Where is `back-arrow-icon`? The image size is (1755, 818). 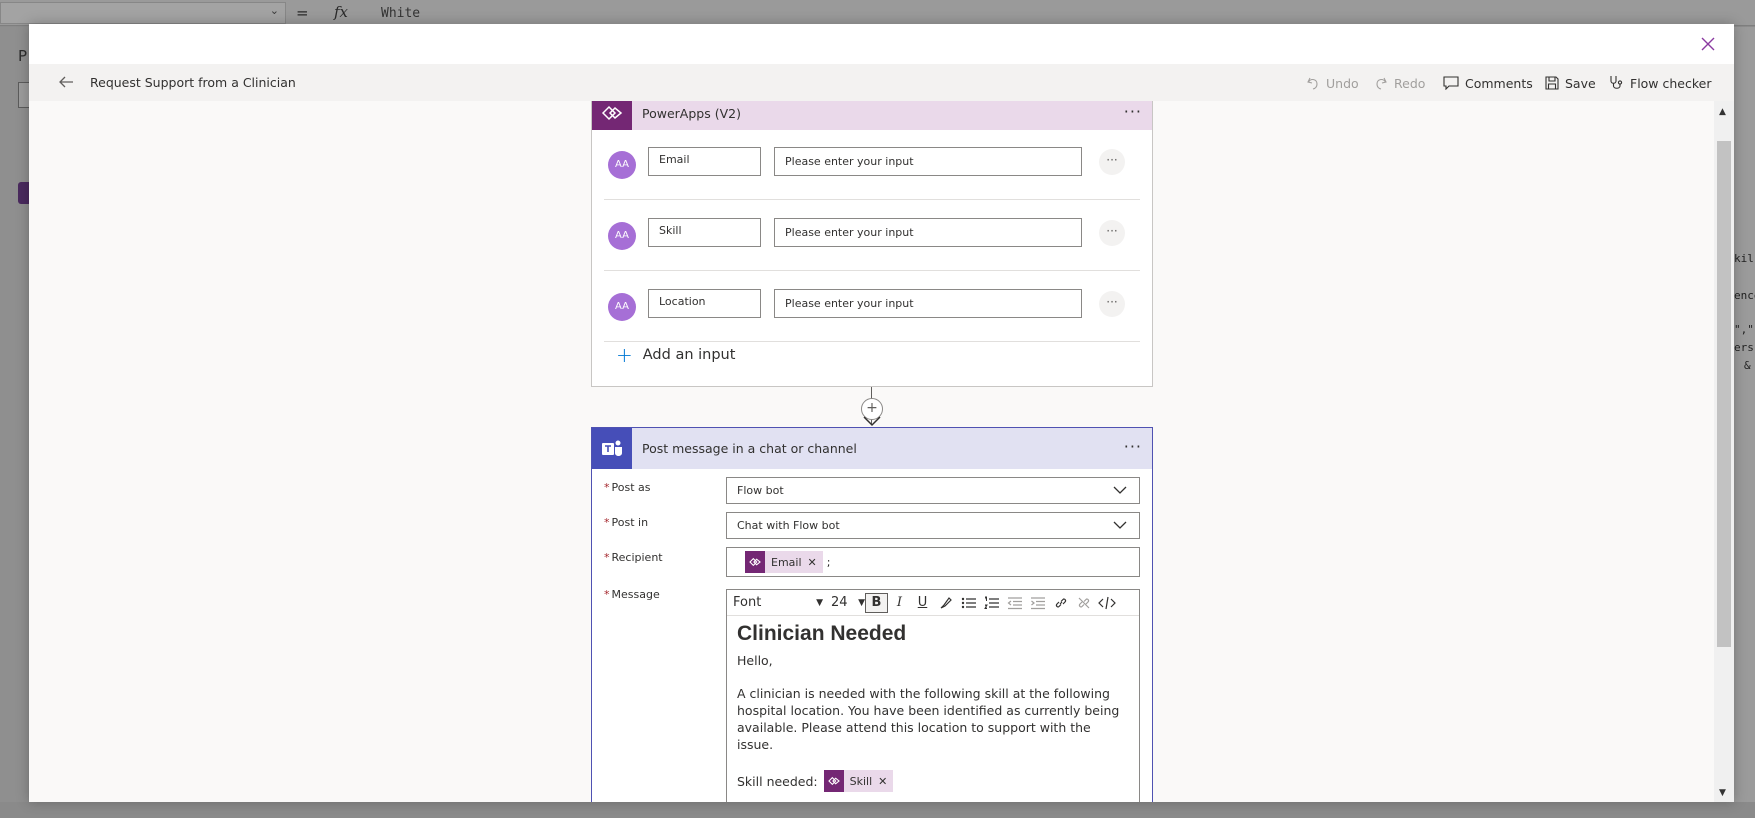 back-arrow-icon is located at coordinates (66, 82).